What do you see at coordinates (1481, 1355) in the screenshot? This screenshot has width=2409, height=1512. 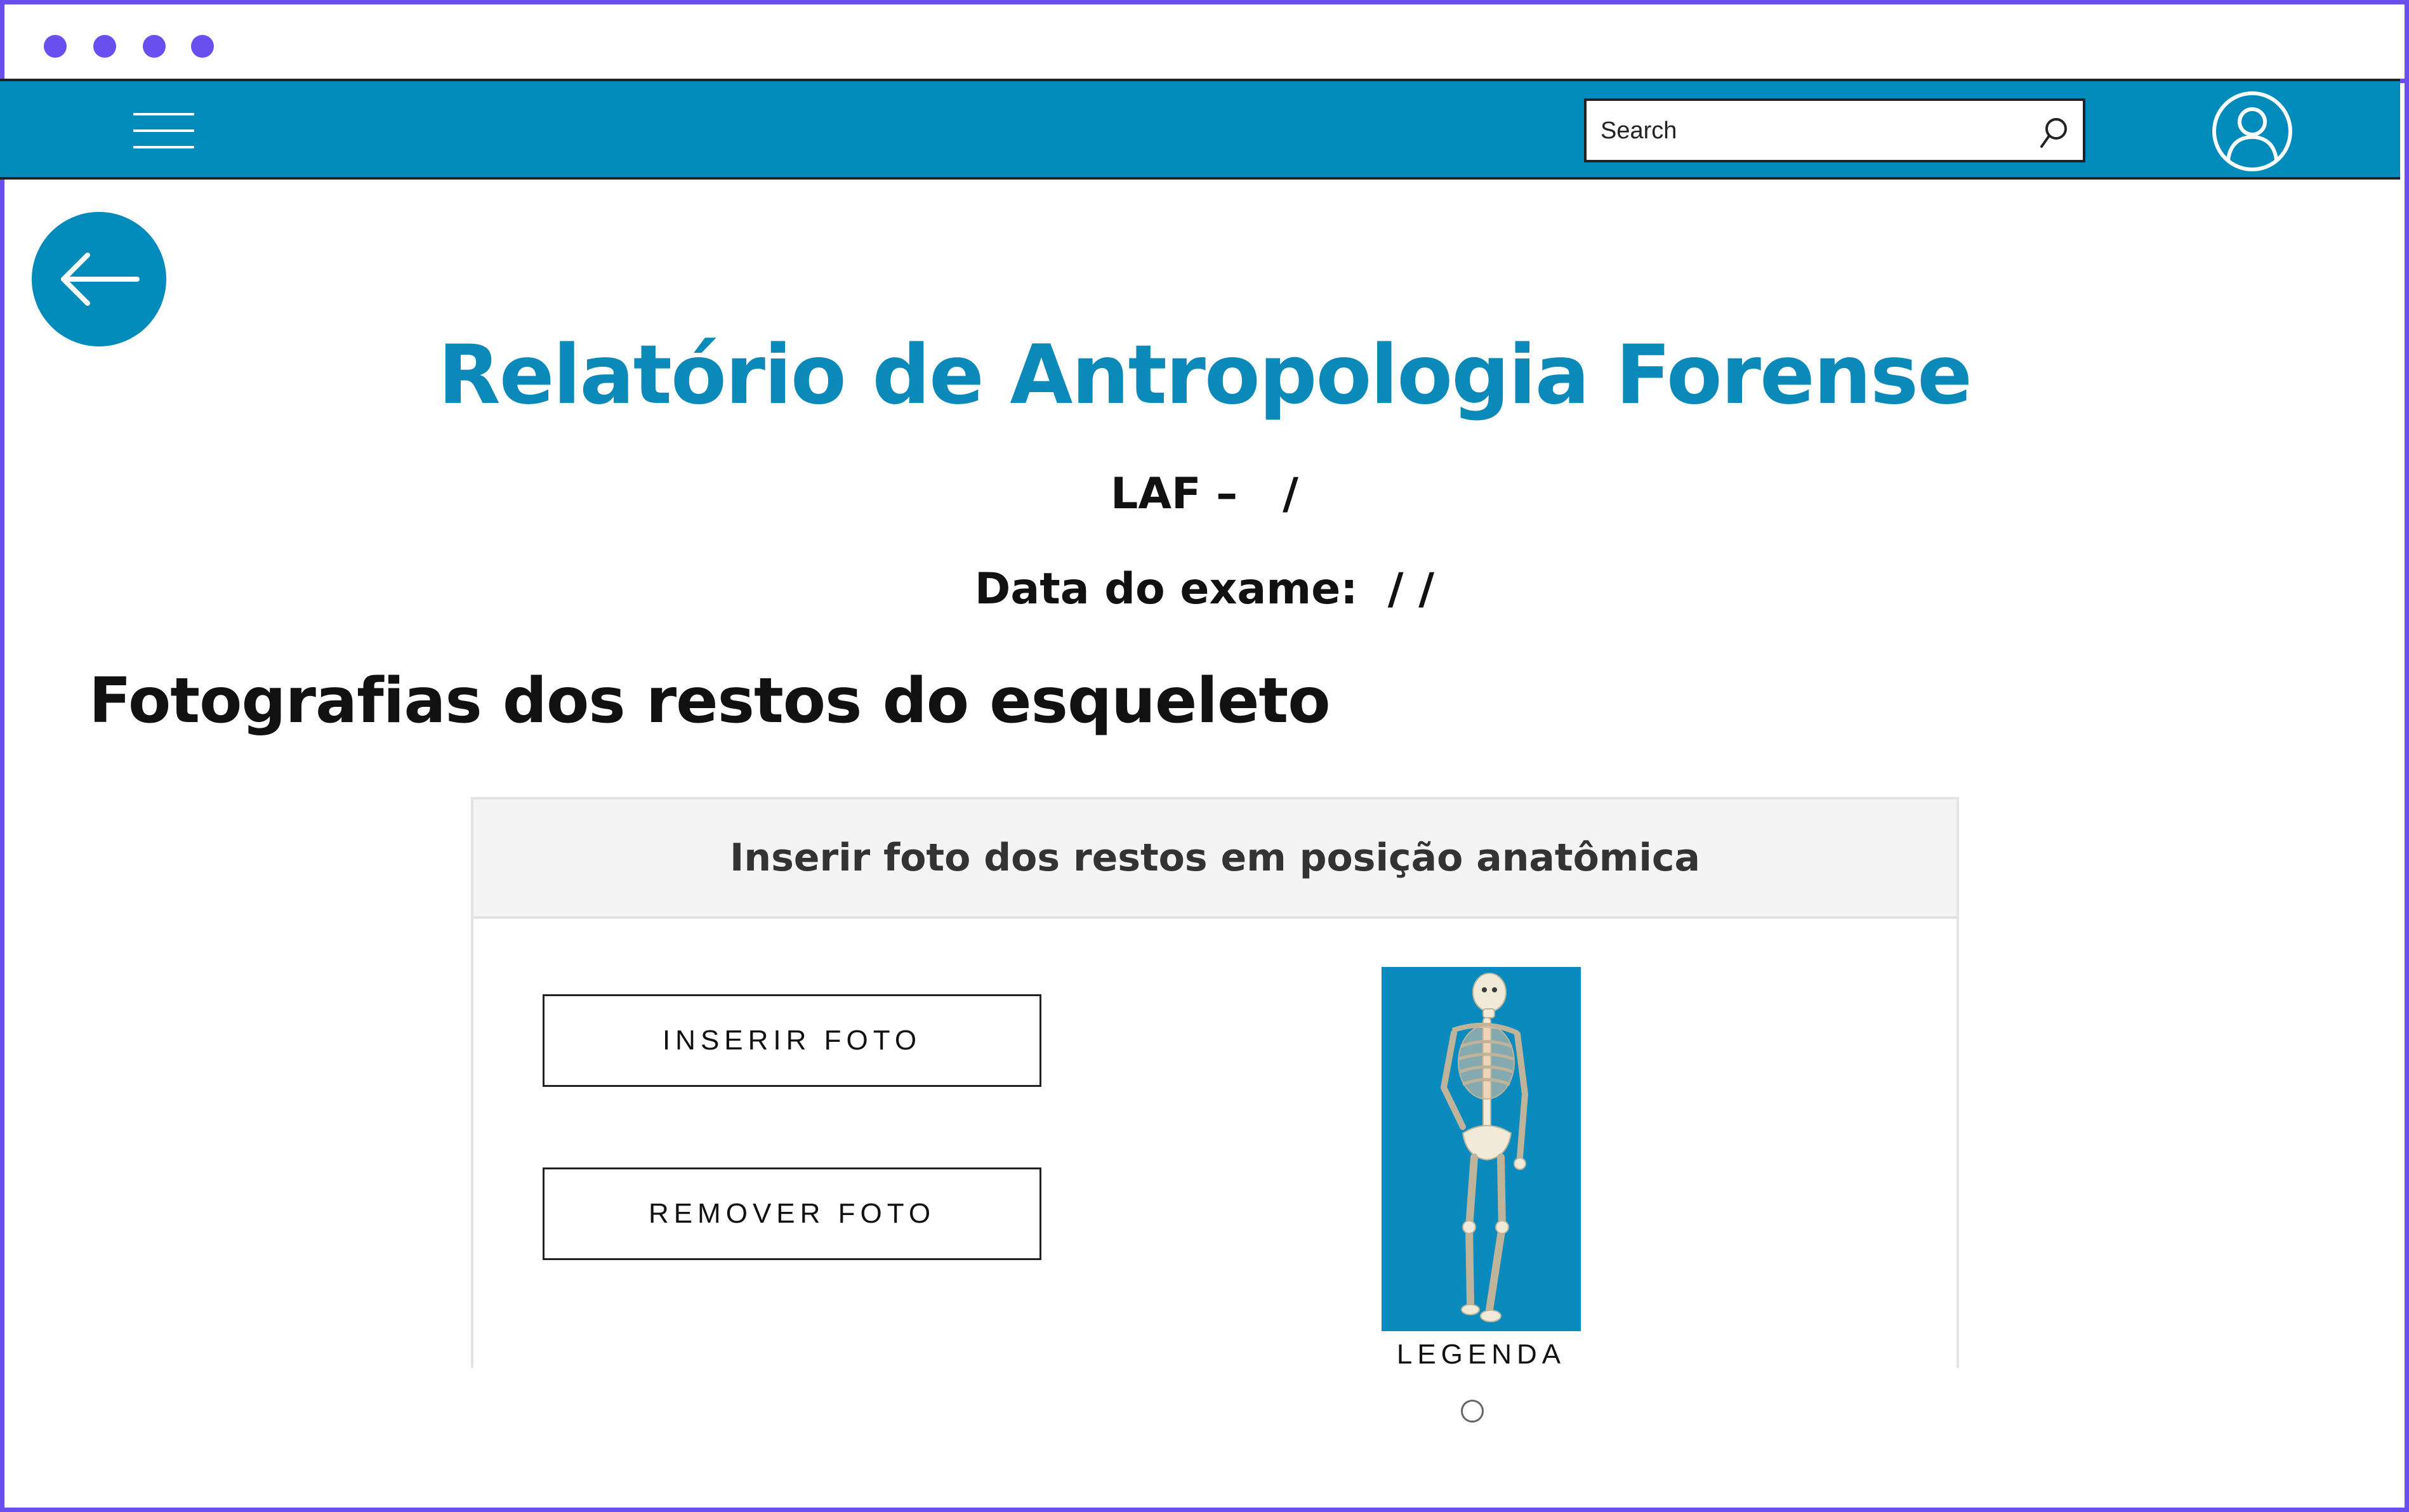 I see `photo-caption: LEGENDA` at bounding box center [1481, 1355].